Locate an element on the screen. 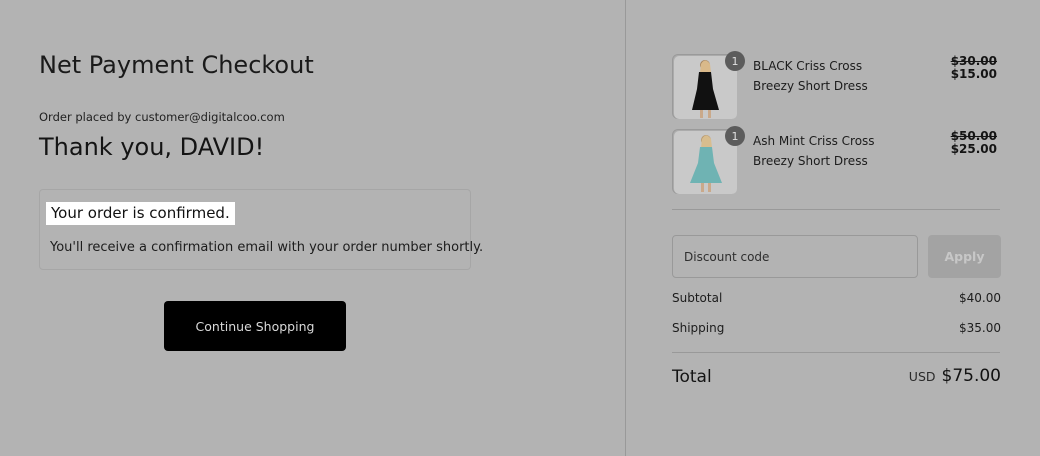 This screenshot has width=1040, height=456. thank-you-heading: Thank you, DAVID! is located at coordinates (152, 147).